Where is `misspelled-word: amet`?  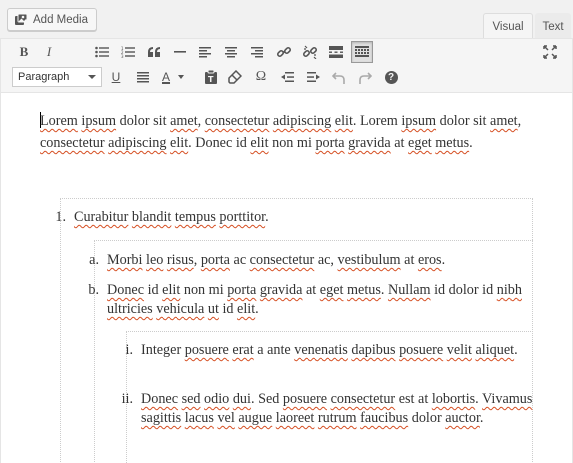 misspelled-word: amet is located at coordinates (504, 121).